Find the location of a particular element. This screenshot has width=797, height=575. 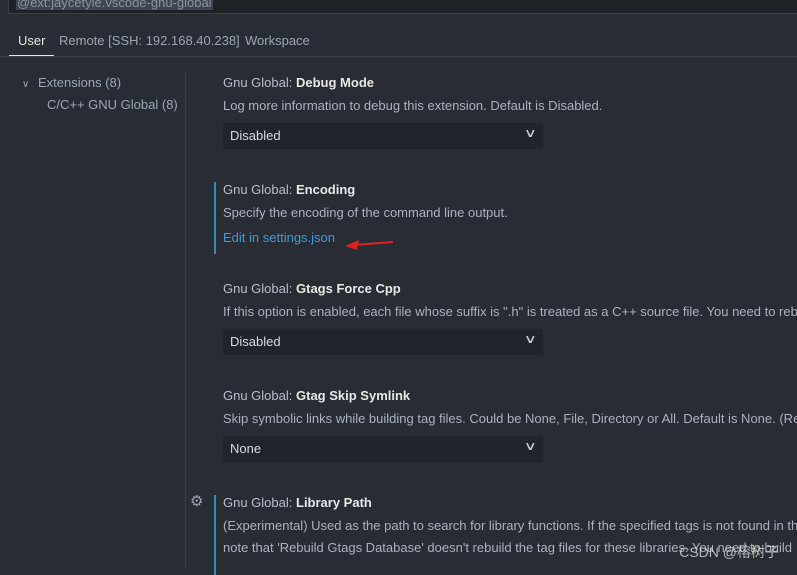

debug-mode-select: Disabled ∨ is located at coordinates (383, 136).